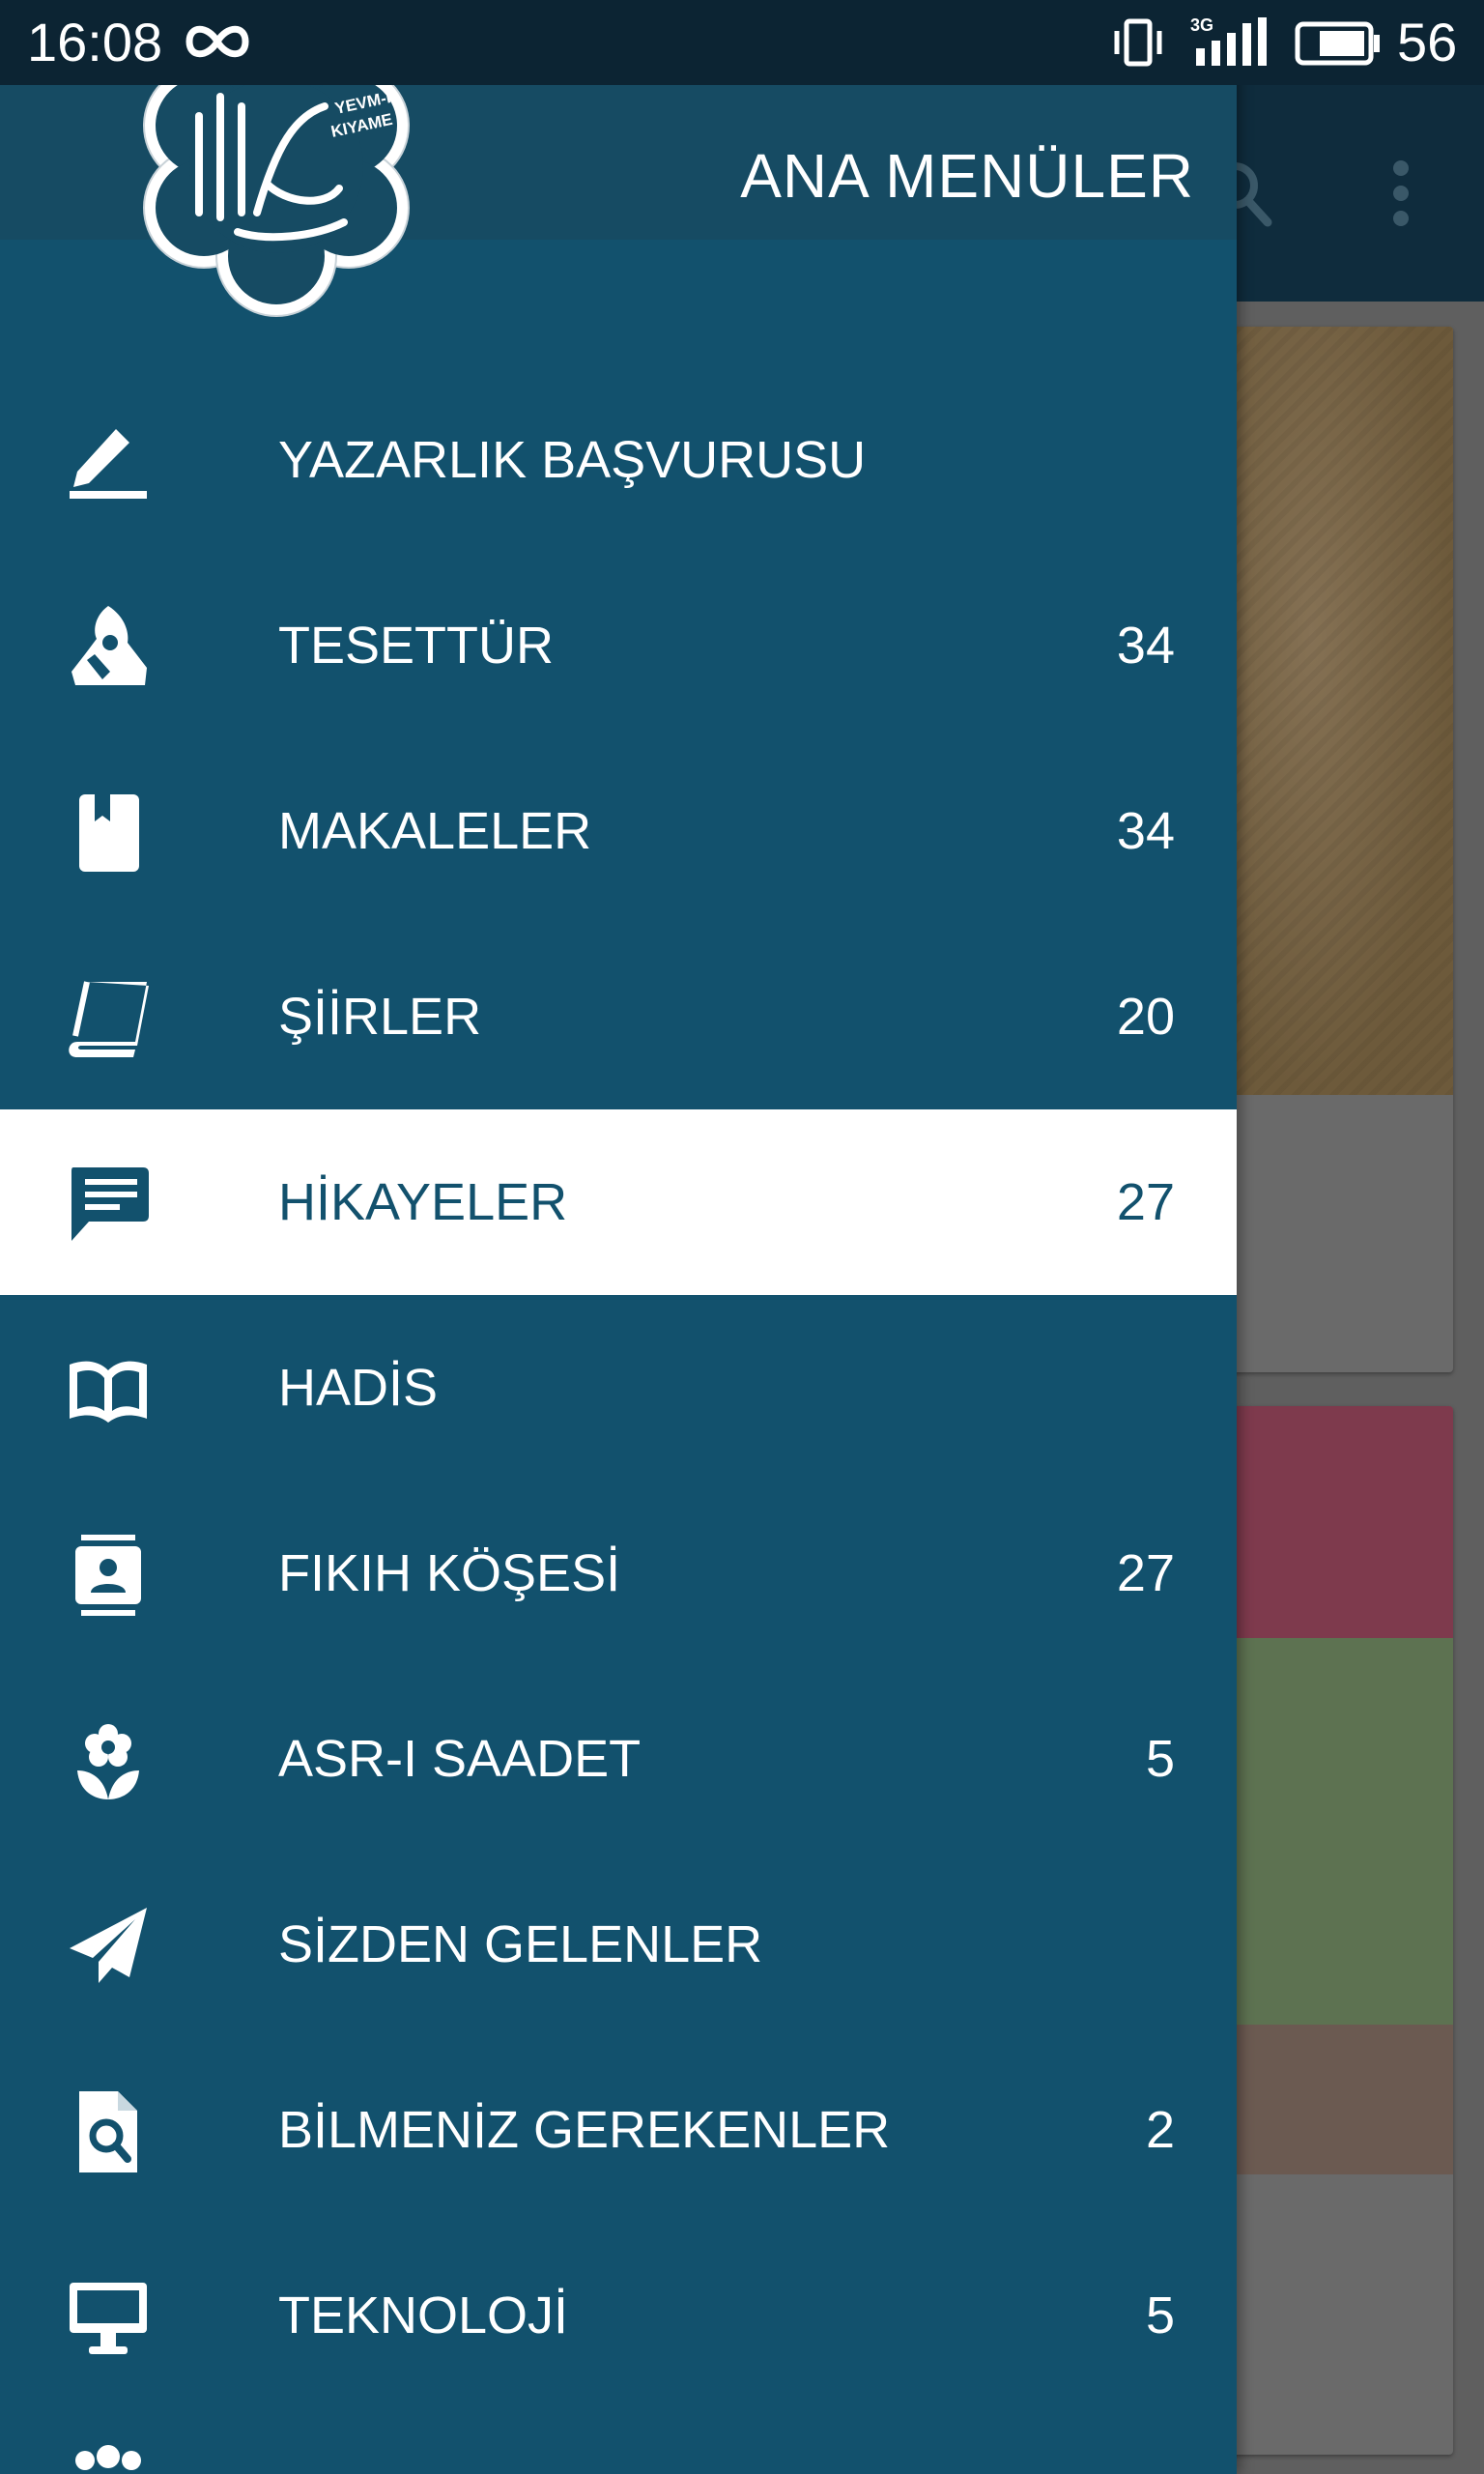 This screenshot has width=1484, height=2474. I want to click on menu-item-makaleler: MAKALELER 34, so click(618, 831).